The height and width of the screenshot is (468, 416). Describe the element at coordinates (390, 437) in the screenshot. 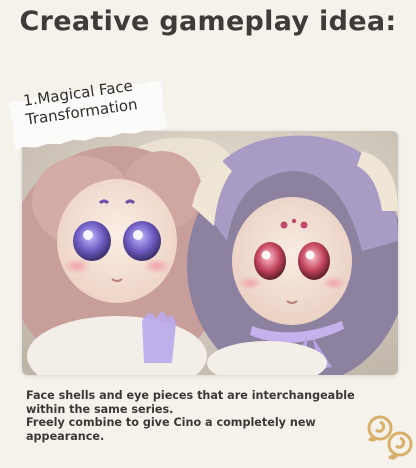

I see `rose-decoration-icon` at that location.